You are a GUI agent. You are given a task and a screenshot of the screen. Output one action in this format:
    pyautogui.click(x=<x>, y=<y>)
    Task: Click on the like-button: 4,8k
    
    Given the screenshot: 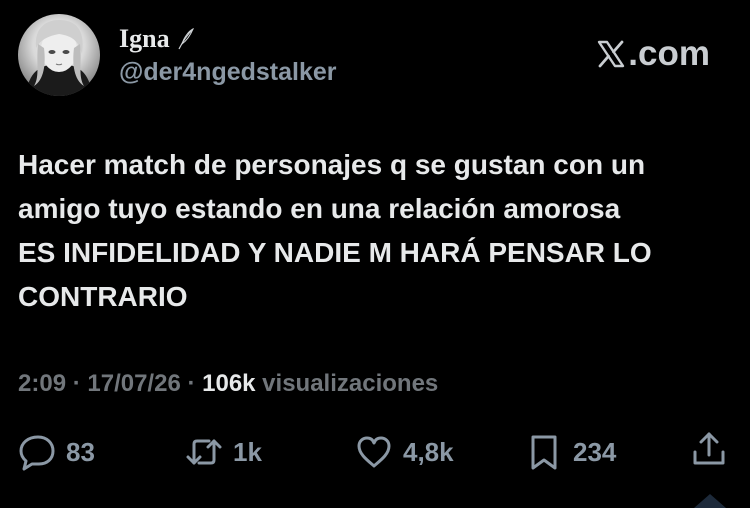 What is the action you would take?
    pyautogui.click(x=404, y=452)
    